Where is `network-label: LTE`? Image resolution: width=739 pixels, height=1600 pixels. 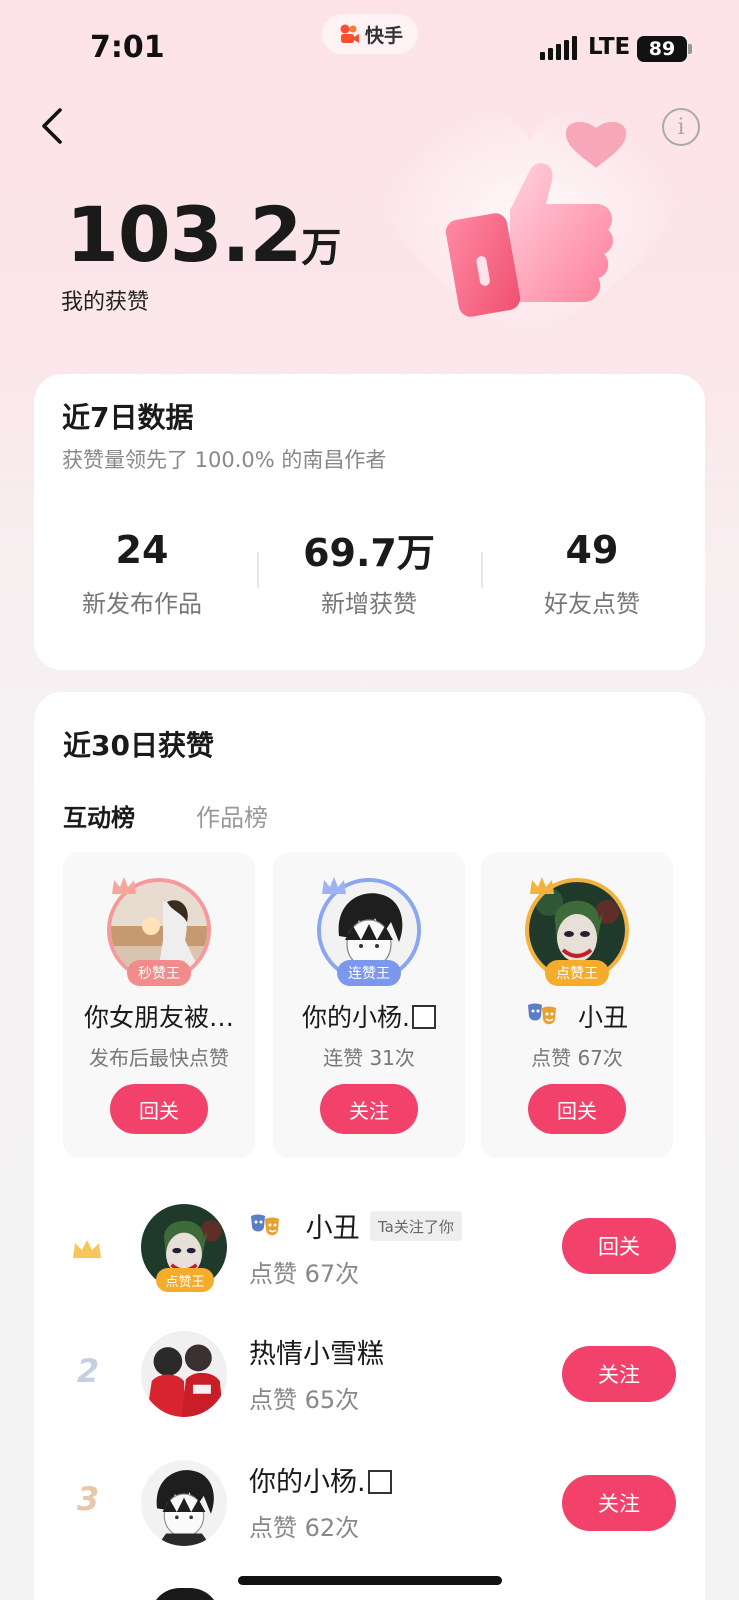
network-label: LTE is located at coordinates (609, 47).